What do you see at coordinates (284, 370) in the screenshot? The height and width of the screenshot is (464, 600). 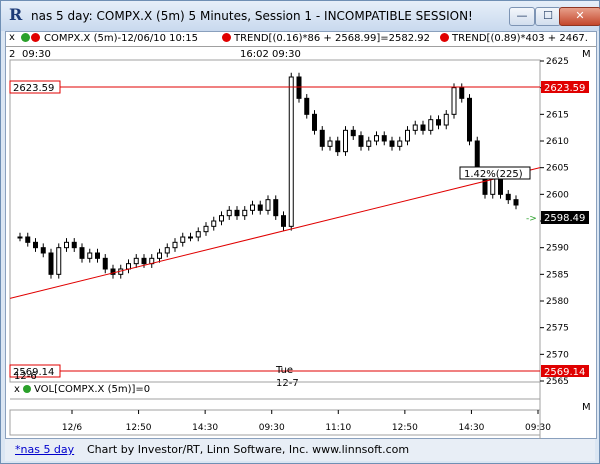 I see `date-label-2-day: Tue` at bounding box center [284, 370].